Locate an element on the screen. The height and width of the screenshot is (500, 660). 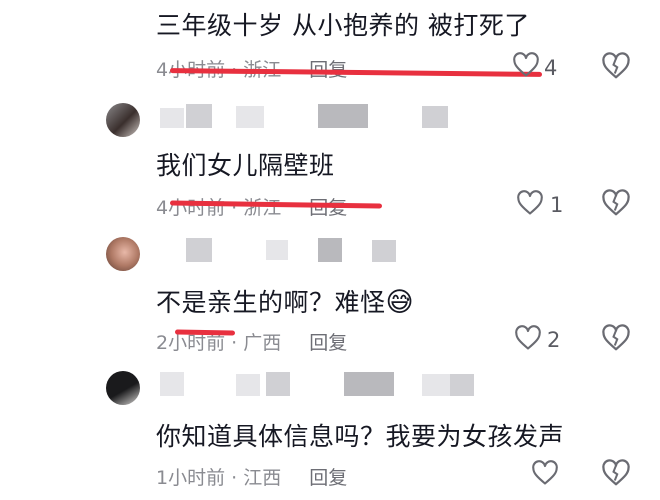
comment-location: 浙江 is located at coordinates (262, 208).